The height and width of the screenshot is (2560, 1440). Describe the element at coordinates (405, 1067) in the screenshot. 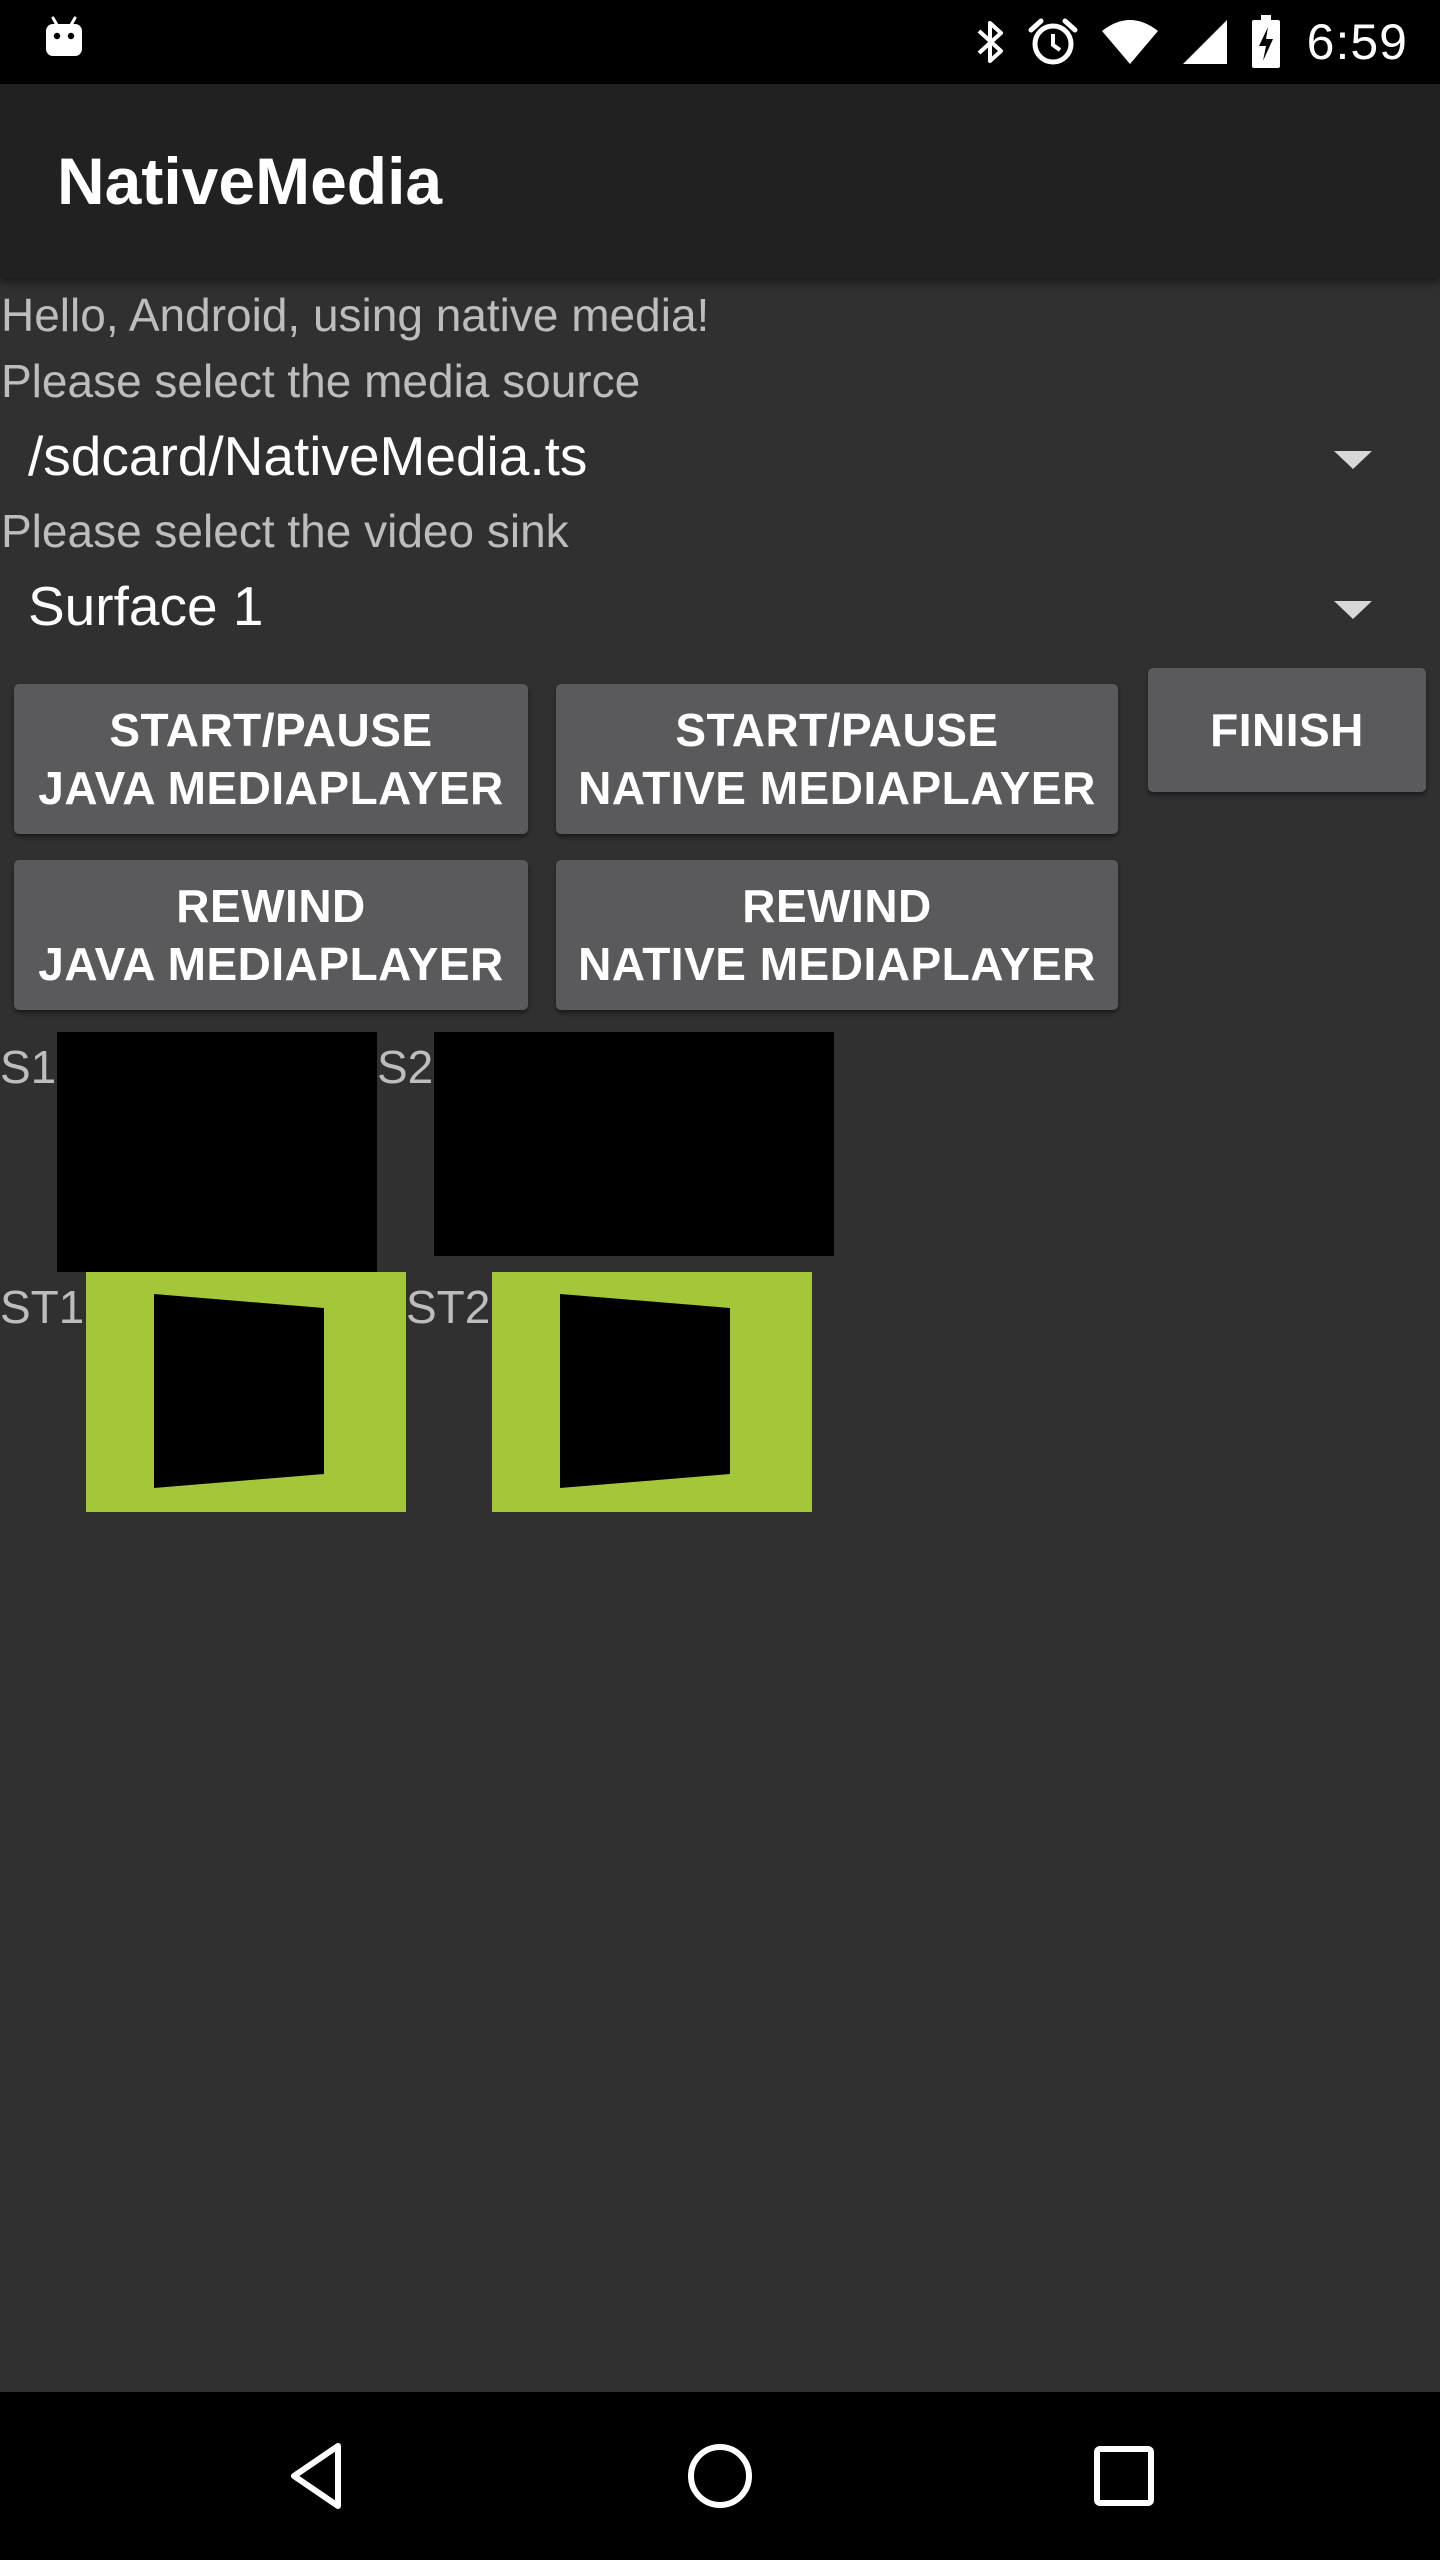

I see `surface-2-label: S2` at that location.